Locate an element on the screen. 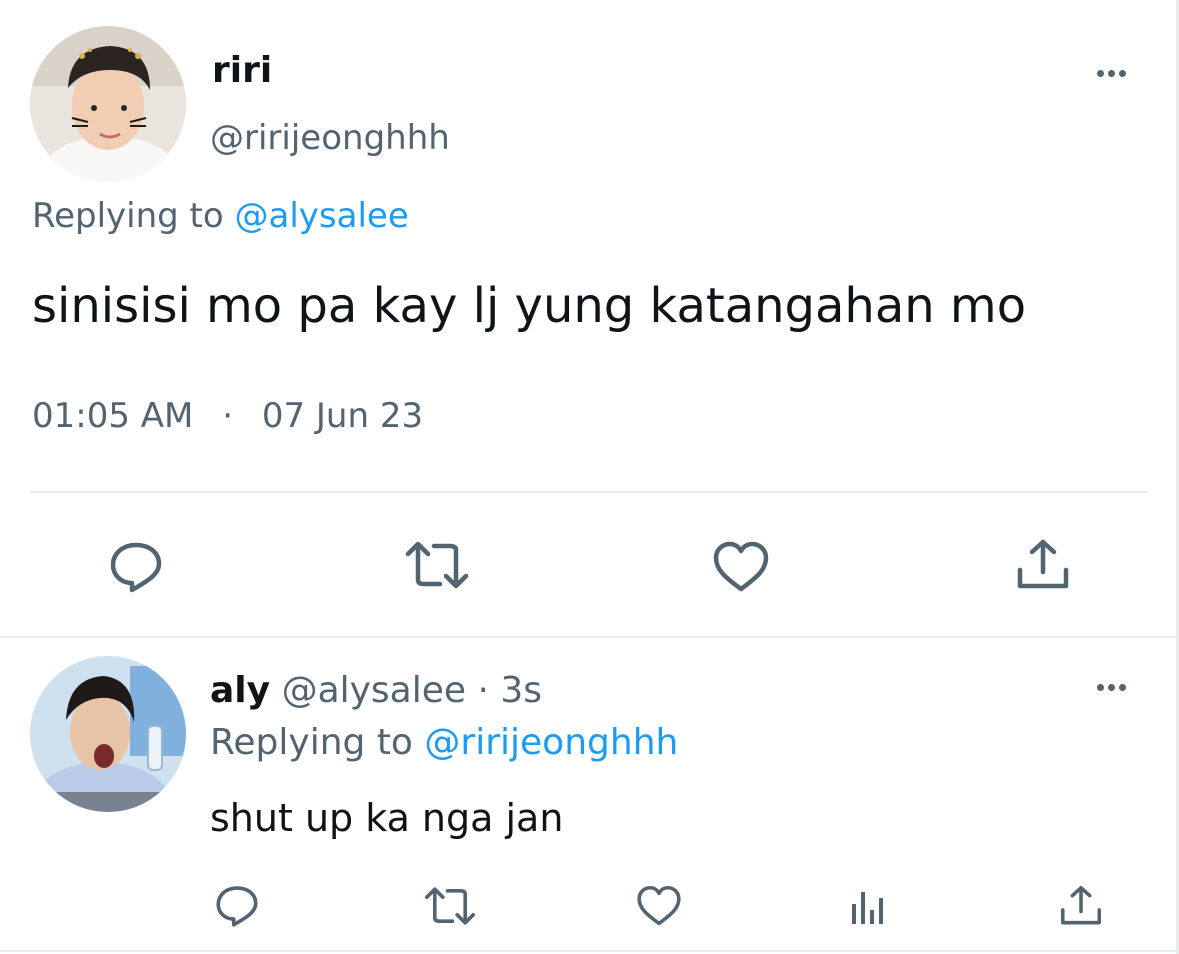 The width and height of the screenshot is (1179, 954). reply-author-handle: @alysalee is located at coordinates (374, 690).